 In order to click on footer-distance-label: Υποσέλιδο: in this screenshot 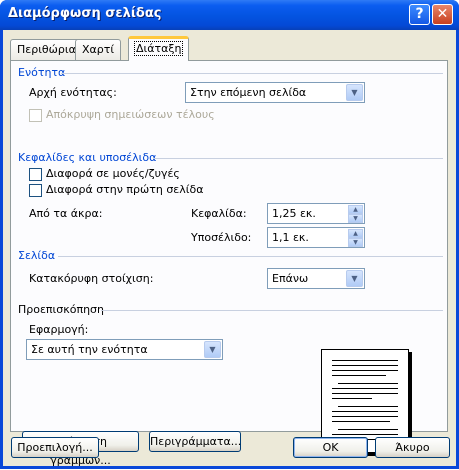, I will do `click(221, 237)`.